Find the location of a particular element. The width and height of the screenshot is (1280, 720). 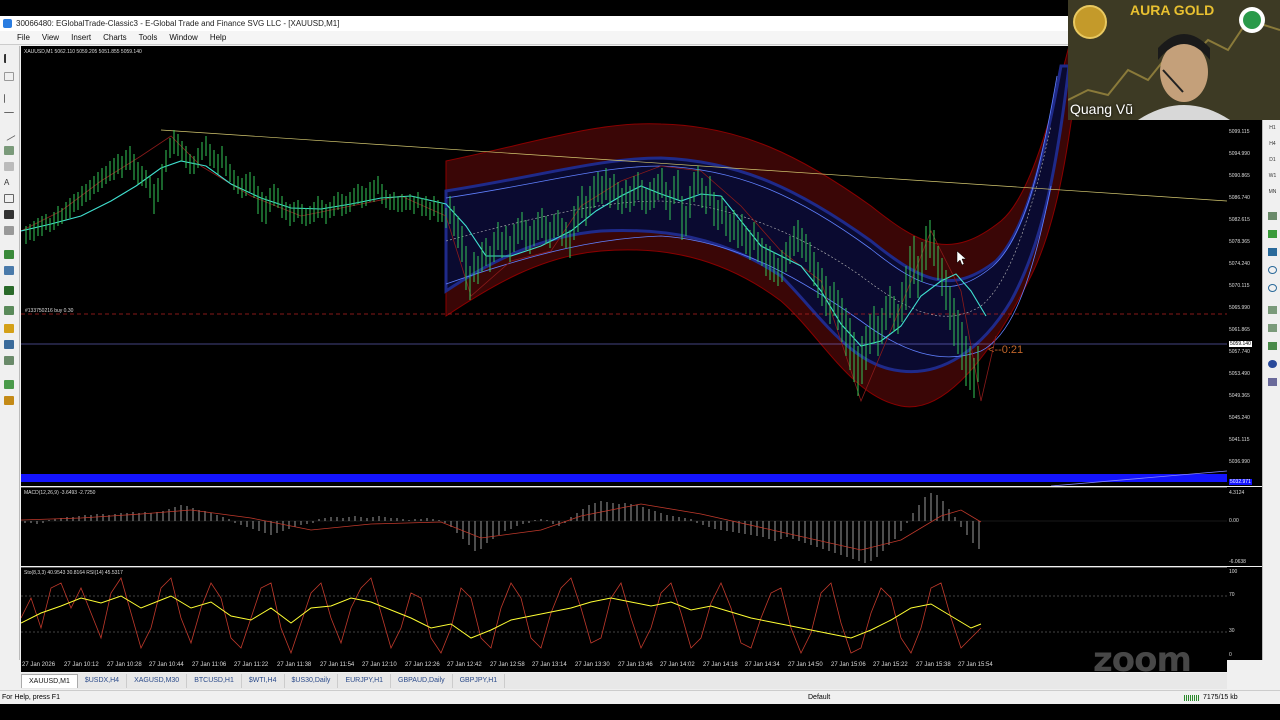

order-label: #133750216 buy 0.30 is located at coordinates (49, 311).